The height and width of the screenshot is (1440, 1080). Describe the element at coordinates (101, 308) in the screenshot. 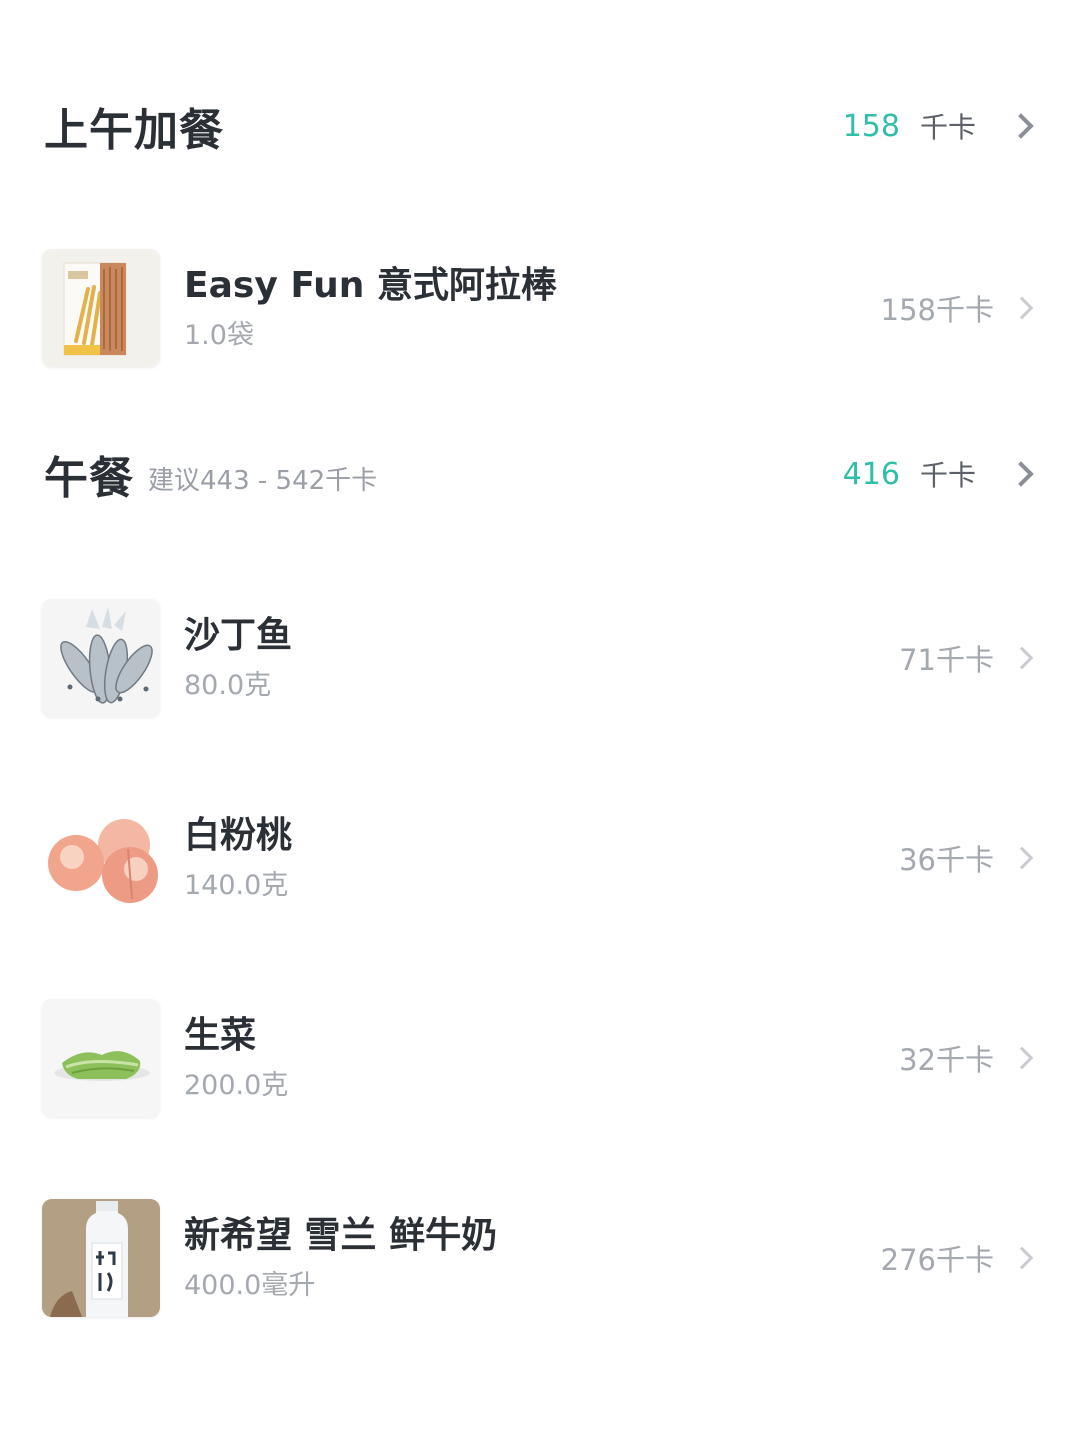

I see `breadstick-box-image` at that location.